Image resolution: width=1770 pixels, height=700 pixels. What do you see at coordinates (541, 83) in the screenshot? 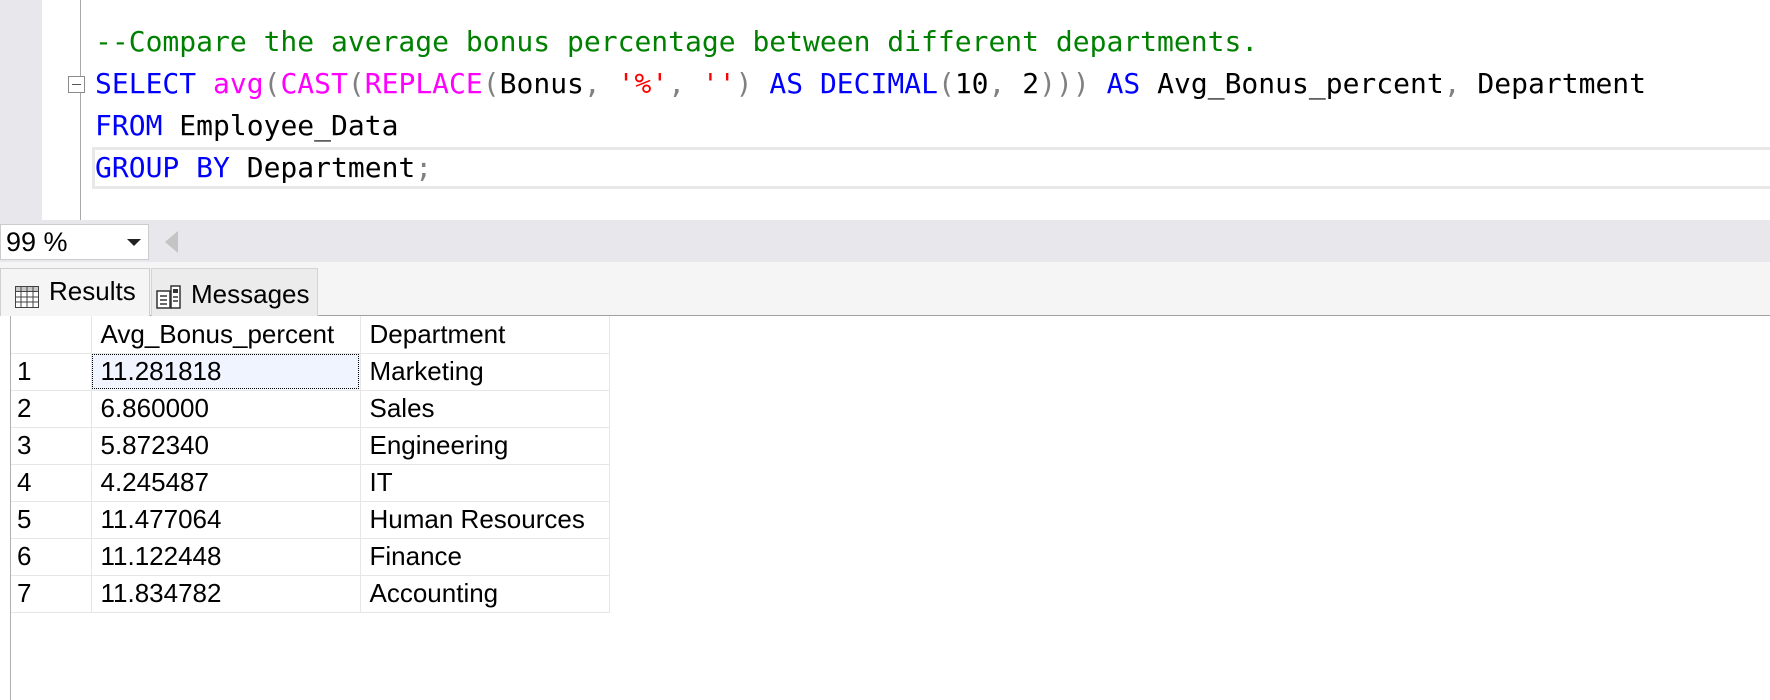
I see `code-token-ident: Bonus` at bounding box center [541, 83].